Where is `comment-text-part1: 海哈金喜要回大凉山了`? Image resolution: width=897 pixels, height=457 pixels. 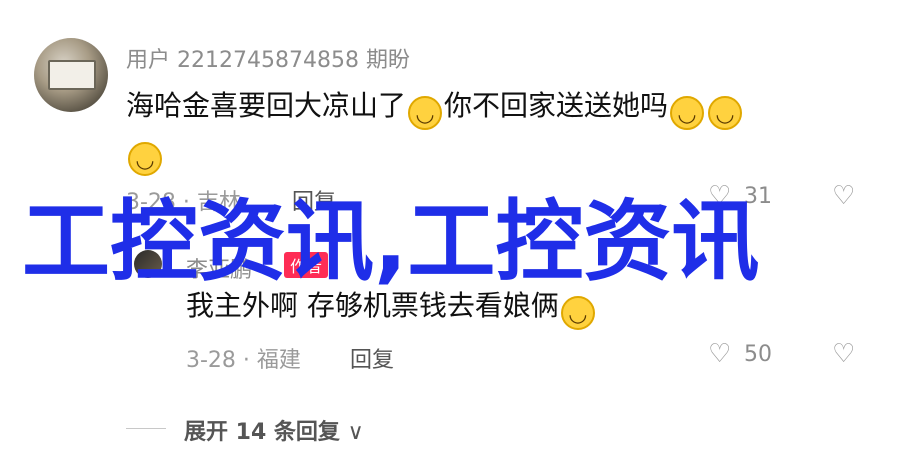 comment-text-part1: 海哈金喜要回大凉山了 is located at coordinates (266, 105).